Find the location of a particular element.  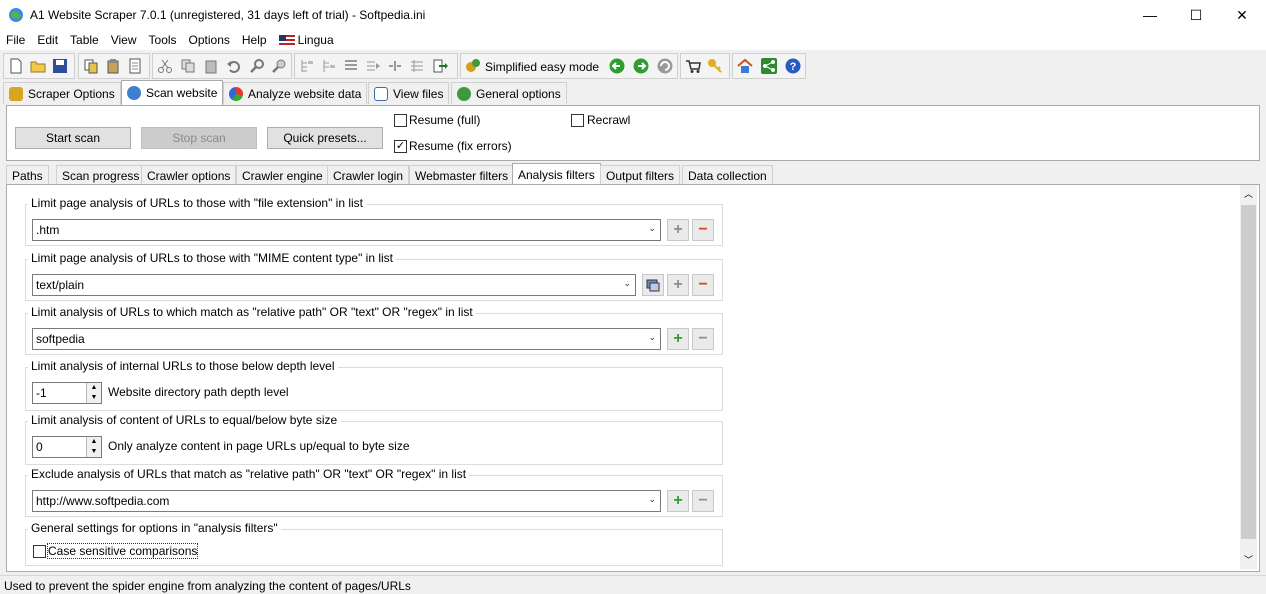

add-relative-path-button: + is located at coordinates (678, 339).